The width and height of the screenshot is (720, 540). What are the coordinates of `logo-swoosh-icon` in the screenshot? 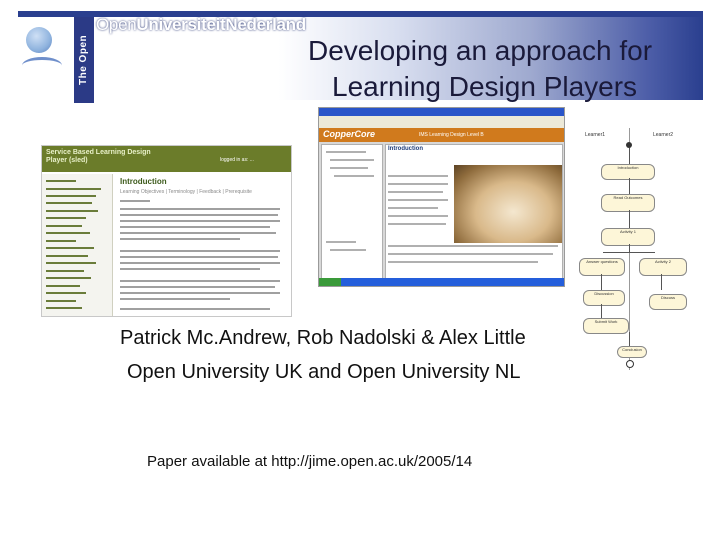 It's located at (42, 65).